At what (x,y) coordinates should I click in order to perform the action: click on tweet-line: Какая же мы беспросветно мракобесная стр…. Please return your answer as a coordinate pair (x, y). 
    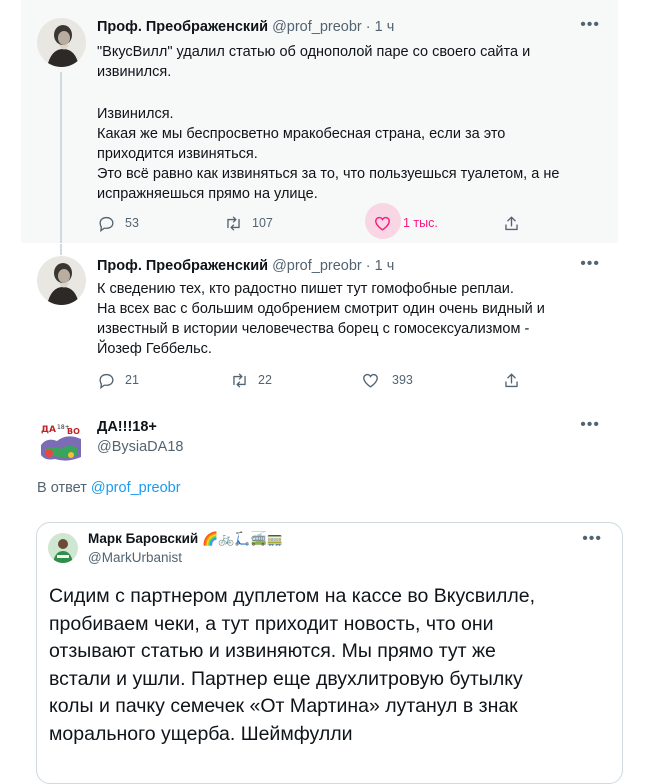
    Looking at the image, I should click on (301, 134).